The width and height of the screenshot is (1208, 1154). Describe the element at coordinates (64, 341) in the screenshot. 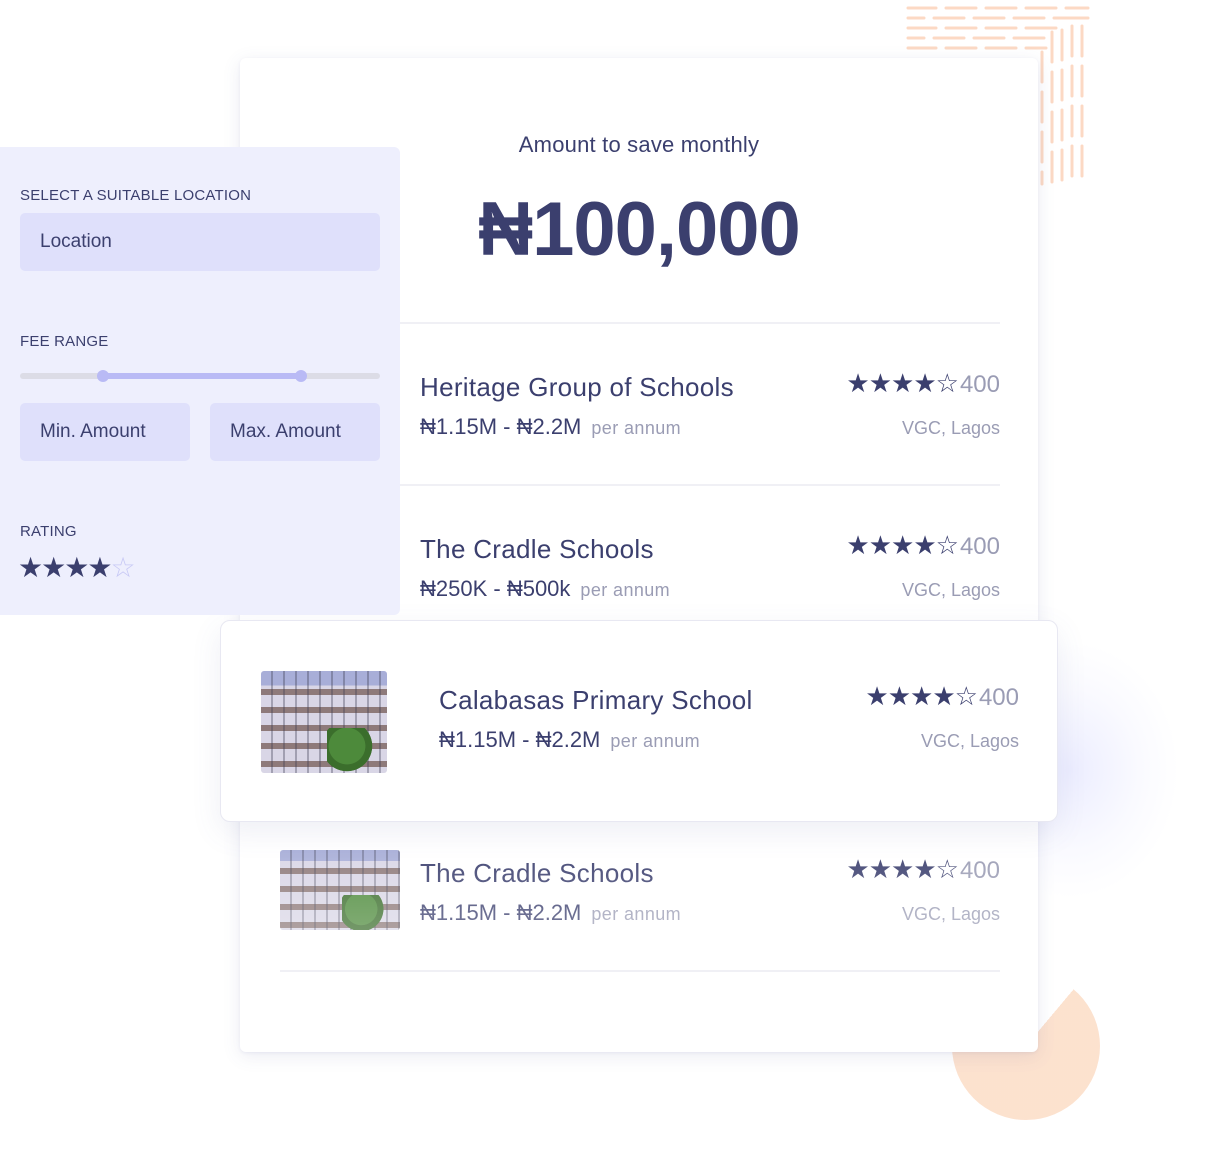

I see `fee-range-label: FEE RANGE` at that location.